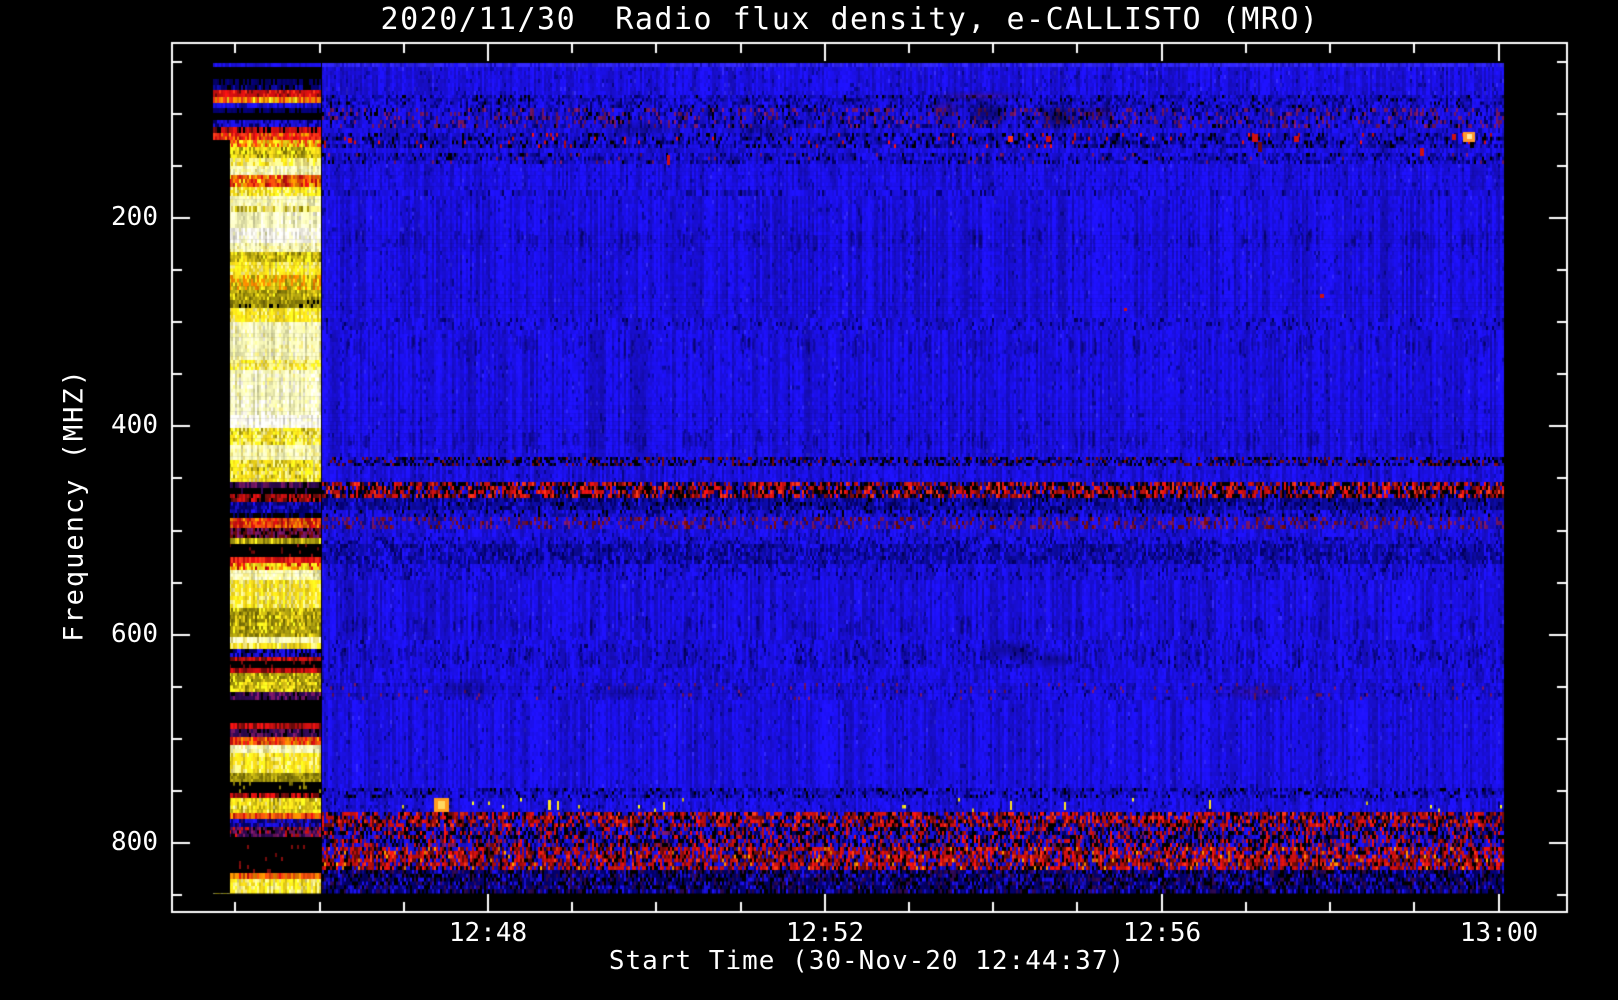 Image resolution: width=1618 pixels, height=1000 pixels. What do you see at coordinates (1499, 933) in the screenshot?
I see `x-tick-label: 13:00` at bounding box center [1499, 933].